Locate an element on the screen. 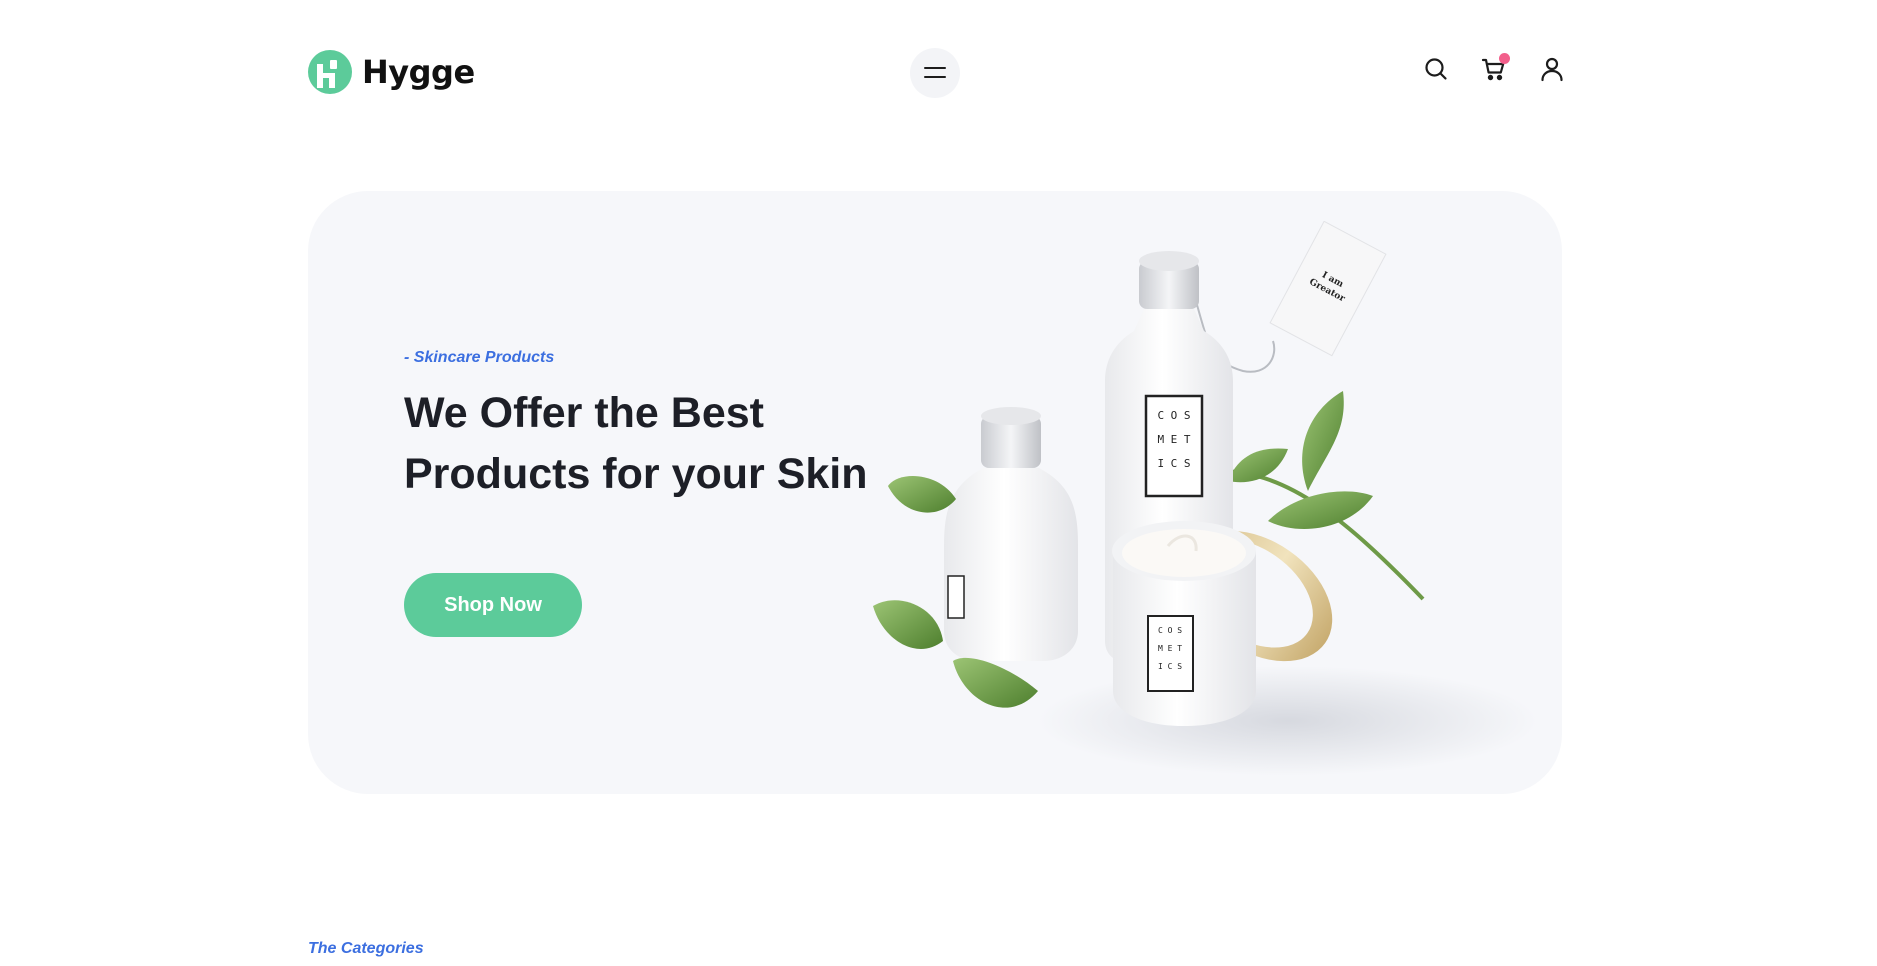 This screenshot has width=1877, height=966. brand-name: Hygge is located at coordinates (418, 72).